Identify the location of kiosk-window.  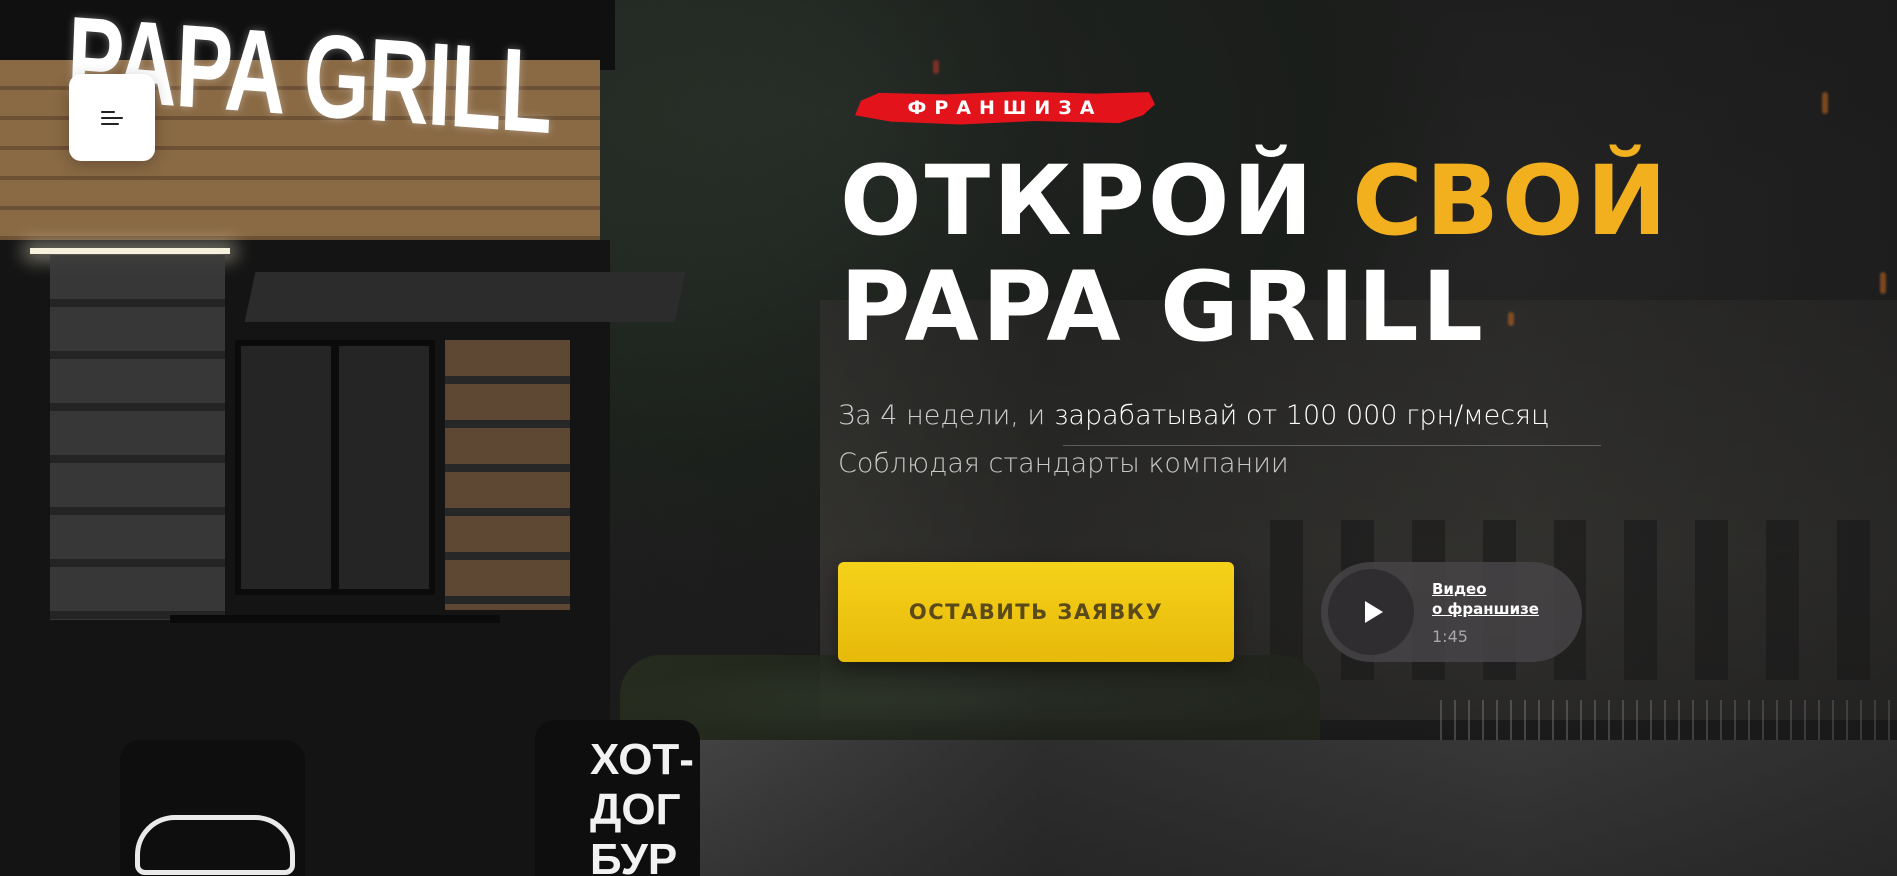
(335, 467).